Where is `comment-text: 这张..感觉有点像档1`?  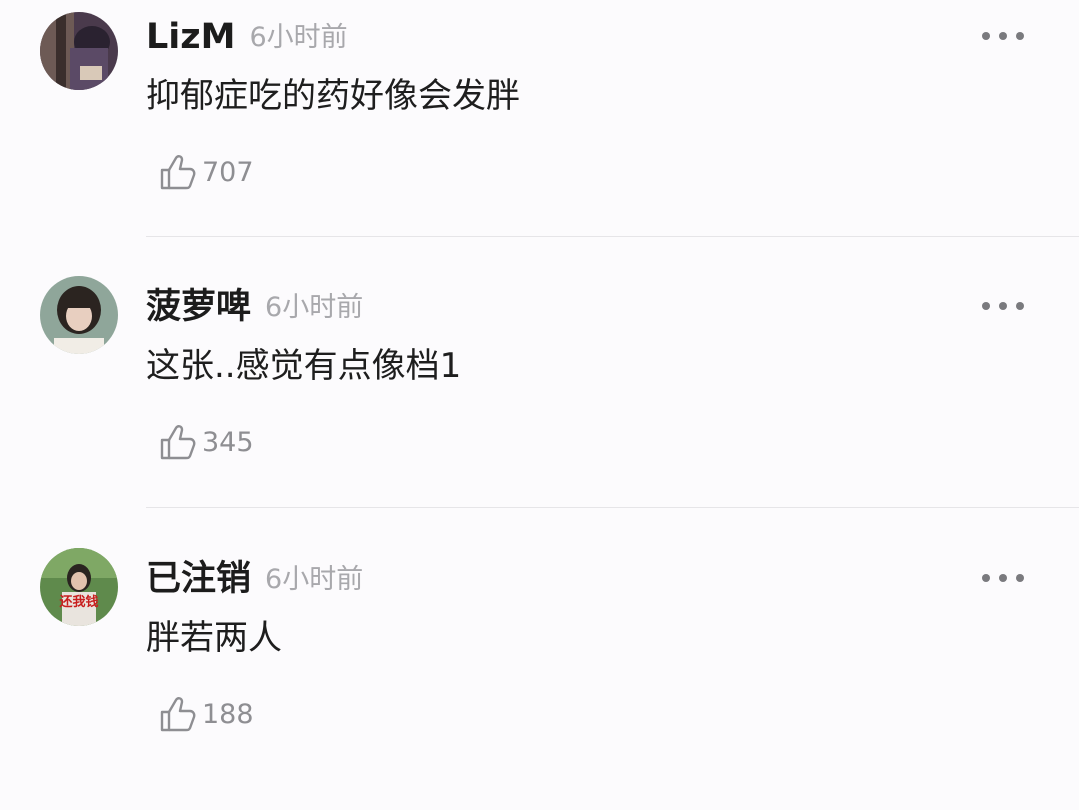 comment-text: 这张..感觉有点像档1 is located at coordinates (304, 366).